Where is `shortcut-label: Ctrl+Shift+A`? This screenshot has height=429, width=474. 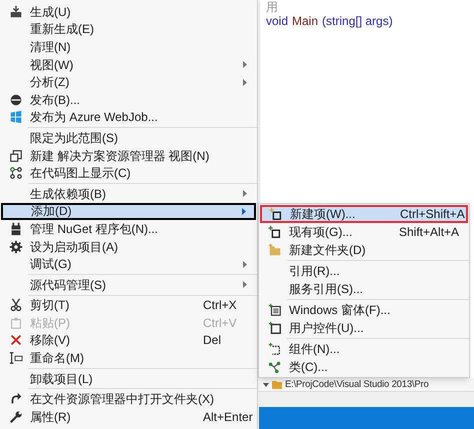 shortcut-label: Ctrl+Shift+A is located at coordinates (432, 214).